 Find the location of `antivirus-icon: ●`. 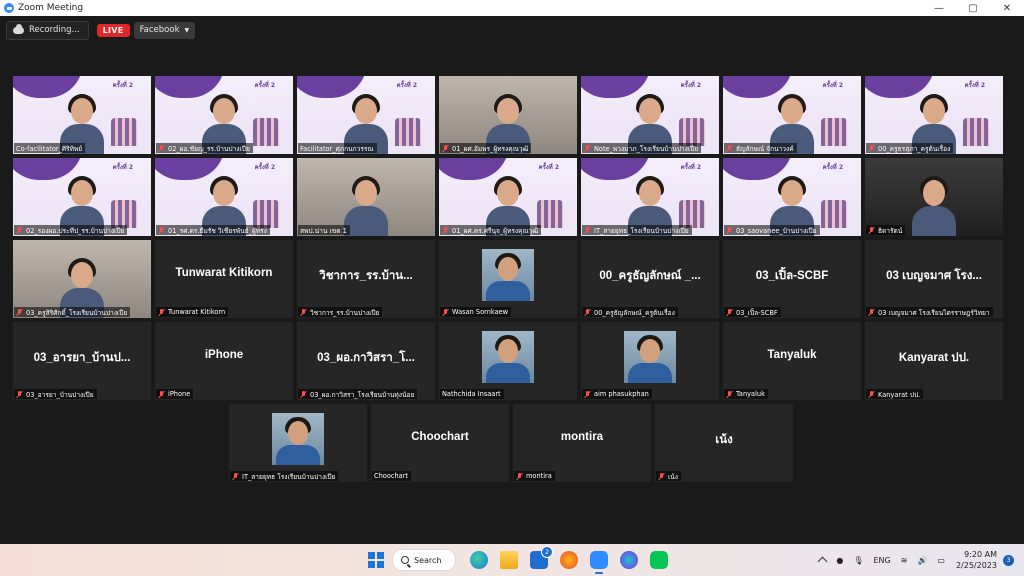

antivirus-icon: ● is located at coordinates (839, 560).